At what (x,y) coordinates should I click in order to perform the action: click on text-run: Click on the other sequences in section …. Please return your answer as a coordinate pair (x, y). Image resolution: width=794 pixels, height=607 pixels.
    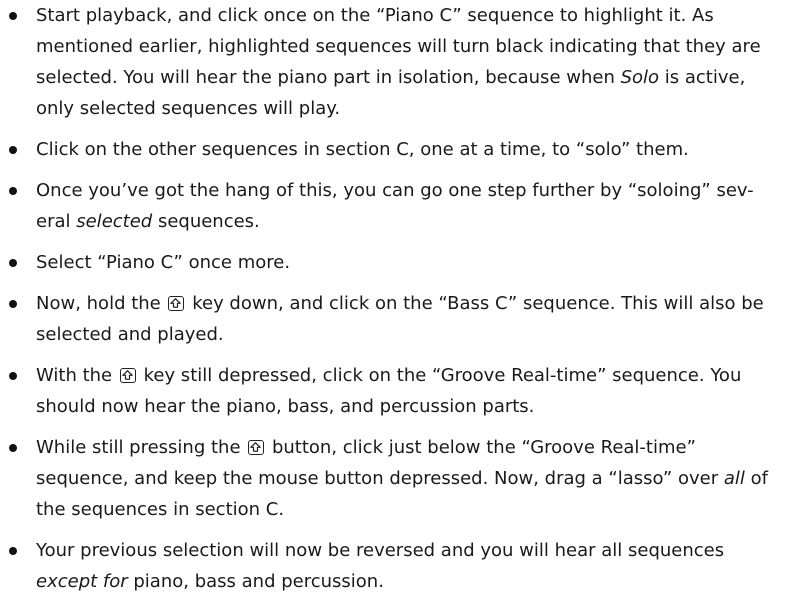
    Looking at the image, I should click on (362, 149).